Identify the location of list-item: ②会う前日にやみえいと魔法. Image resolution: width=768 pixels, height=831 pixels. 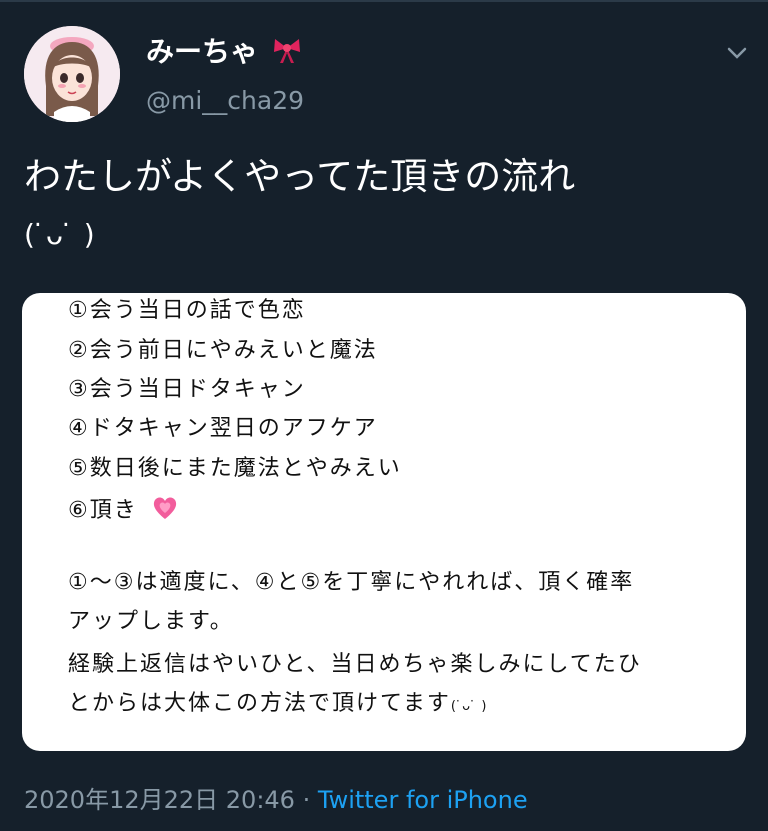
(223, 350).